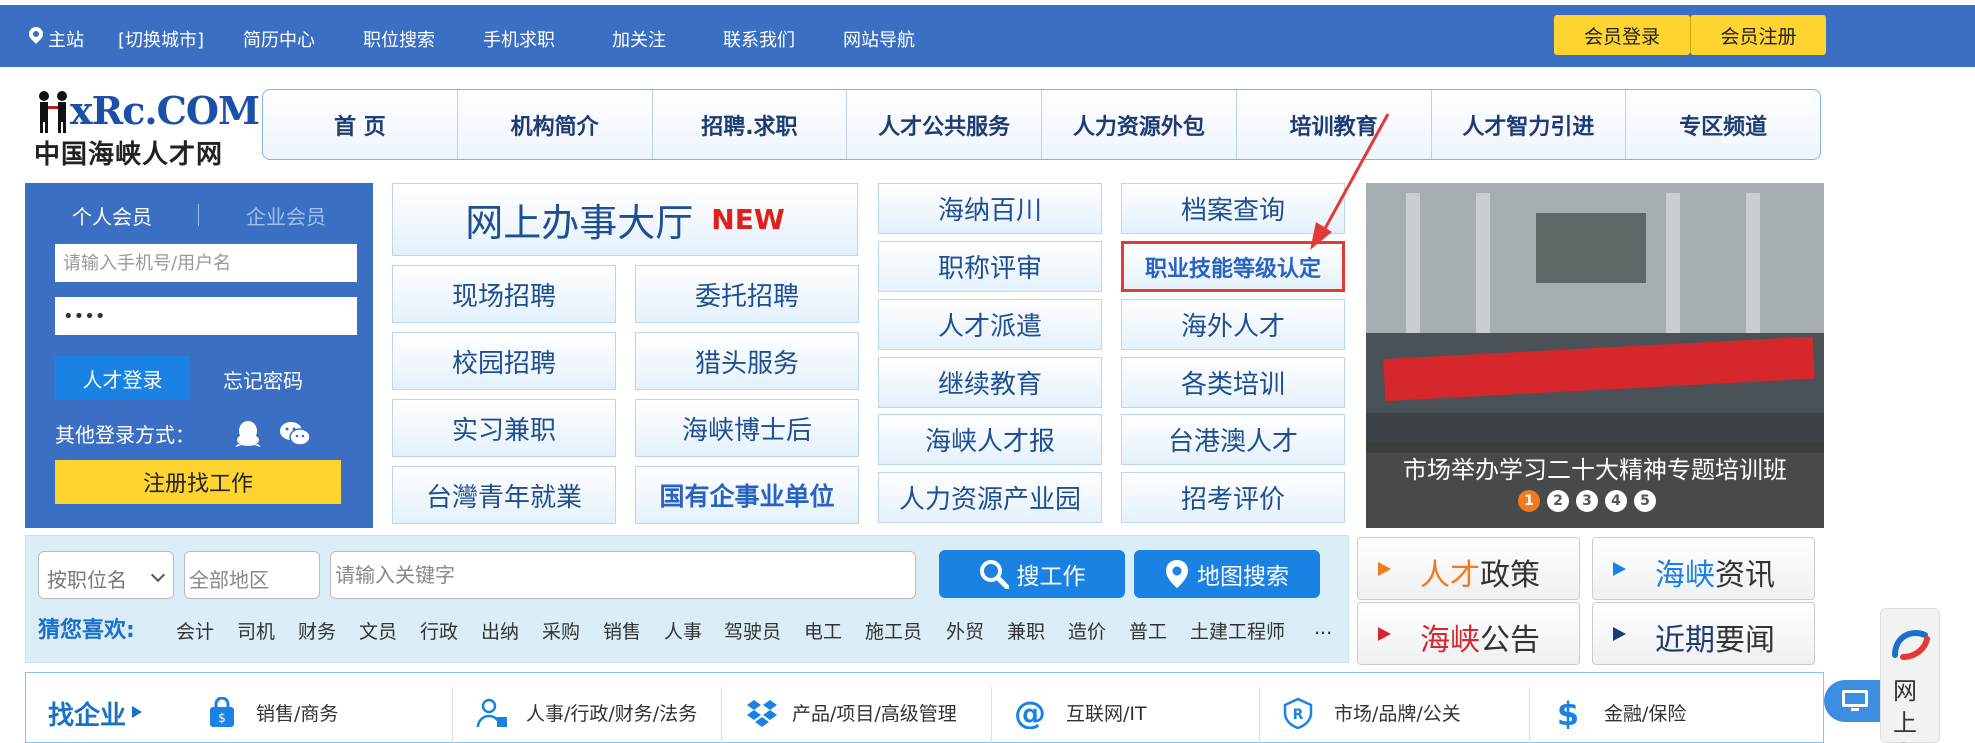  Describe the element at coordinates (500, 630) in the screenshot. I see `tag-cashier: 出纳` at that location.